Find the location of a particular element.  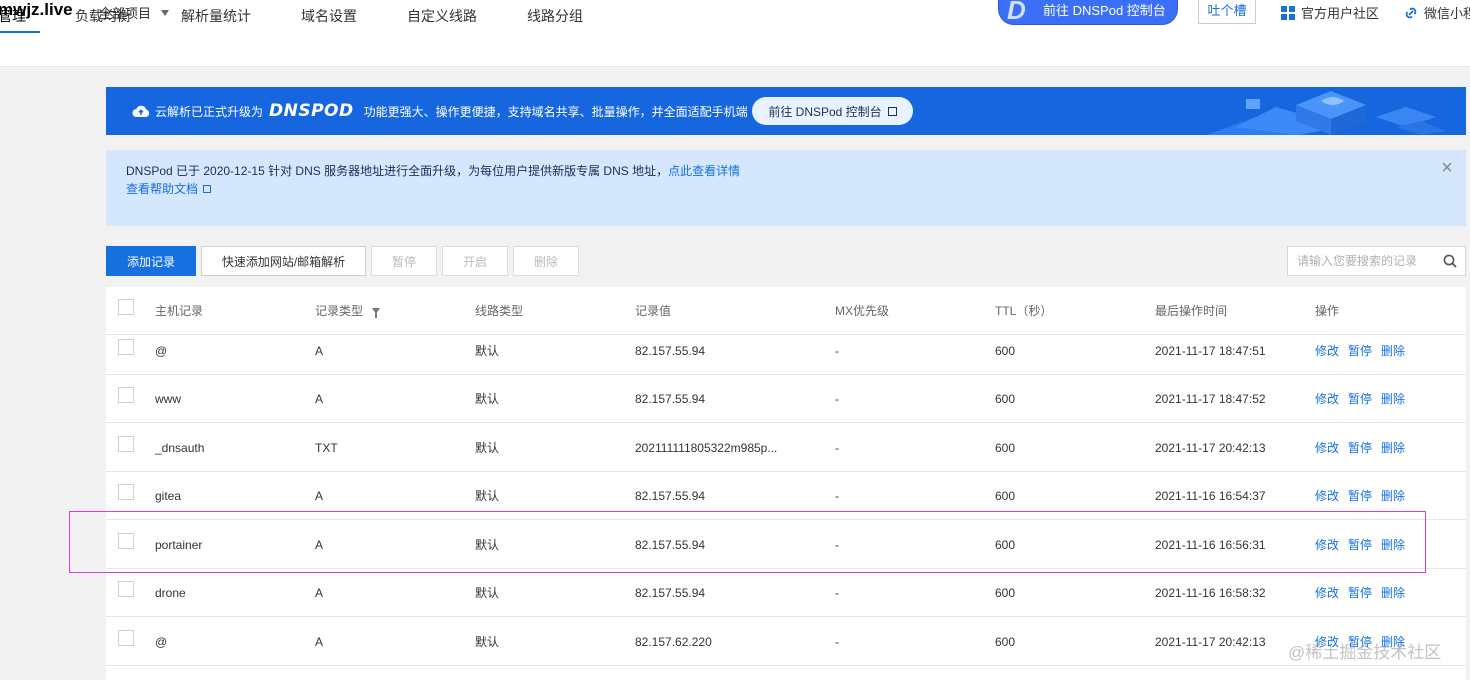

grid-icon is located at coordinates (1288, 12).